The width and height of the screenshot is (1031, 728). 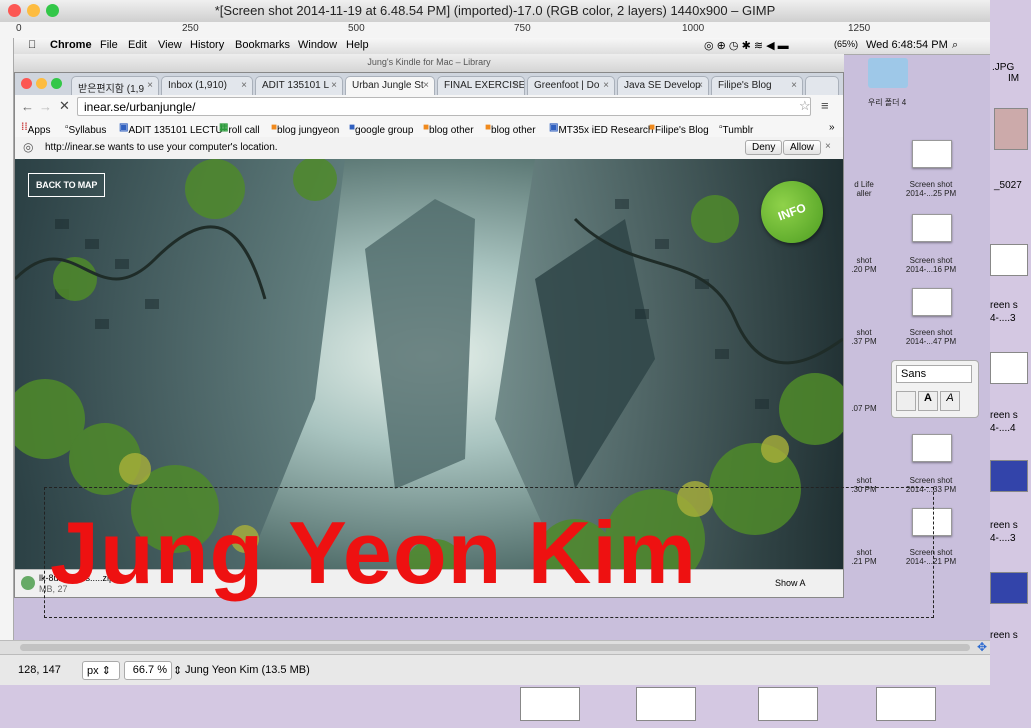 I want to click on navigate-icon: ✥, so click(x=982, y=647).